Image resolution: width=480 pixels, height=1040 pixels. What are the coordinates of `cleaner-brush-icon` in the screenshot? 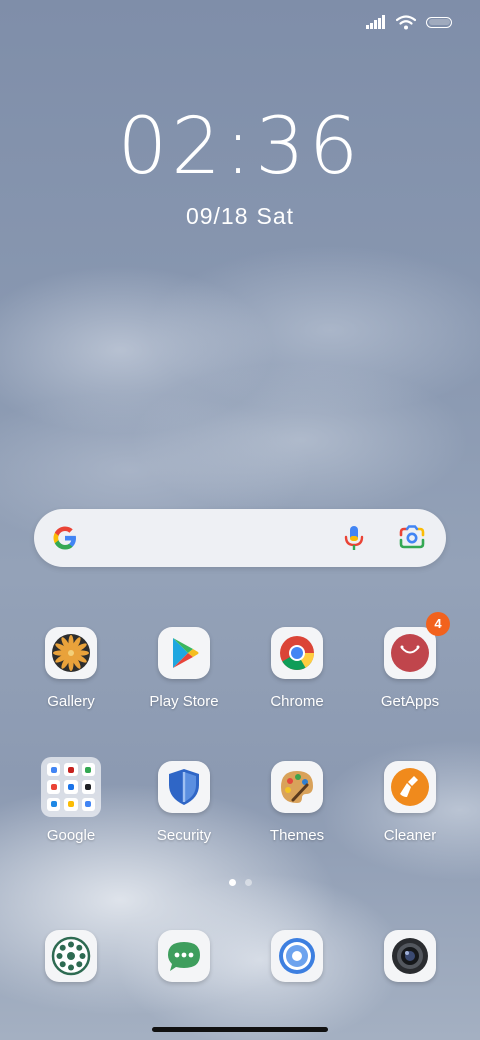 It's located at (410, 787).